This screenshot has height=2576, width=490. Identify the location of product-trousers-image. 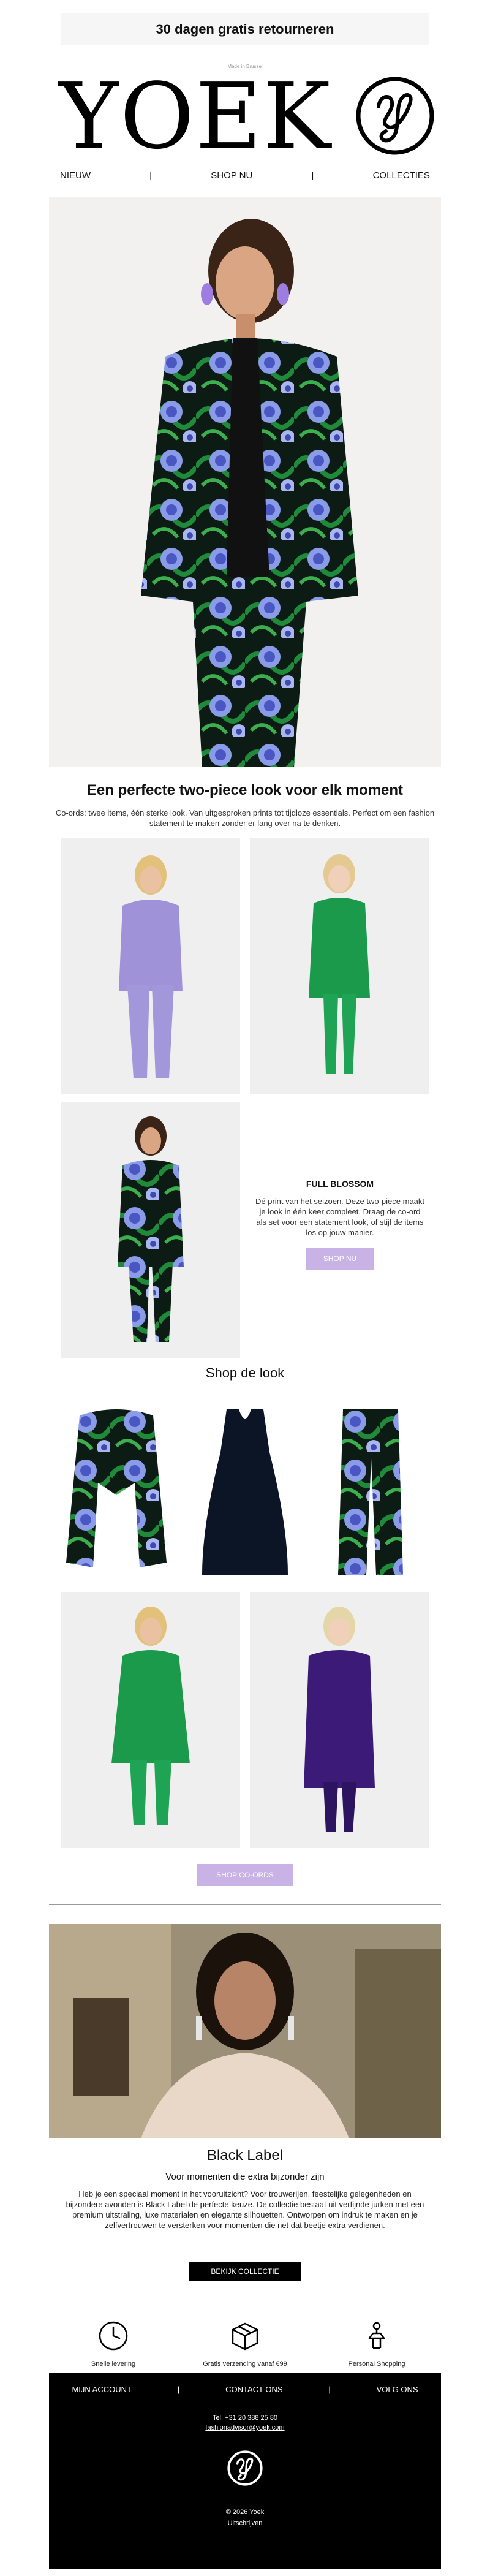
(371, 1492).